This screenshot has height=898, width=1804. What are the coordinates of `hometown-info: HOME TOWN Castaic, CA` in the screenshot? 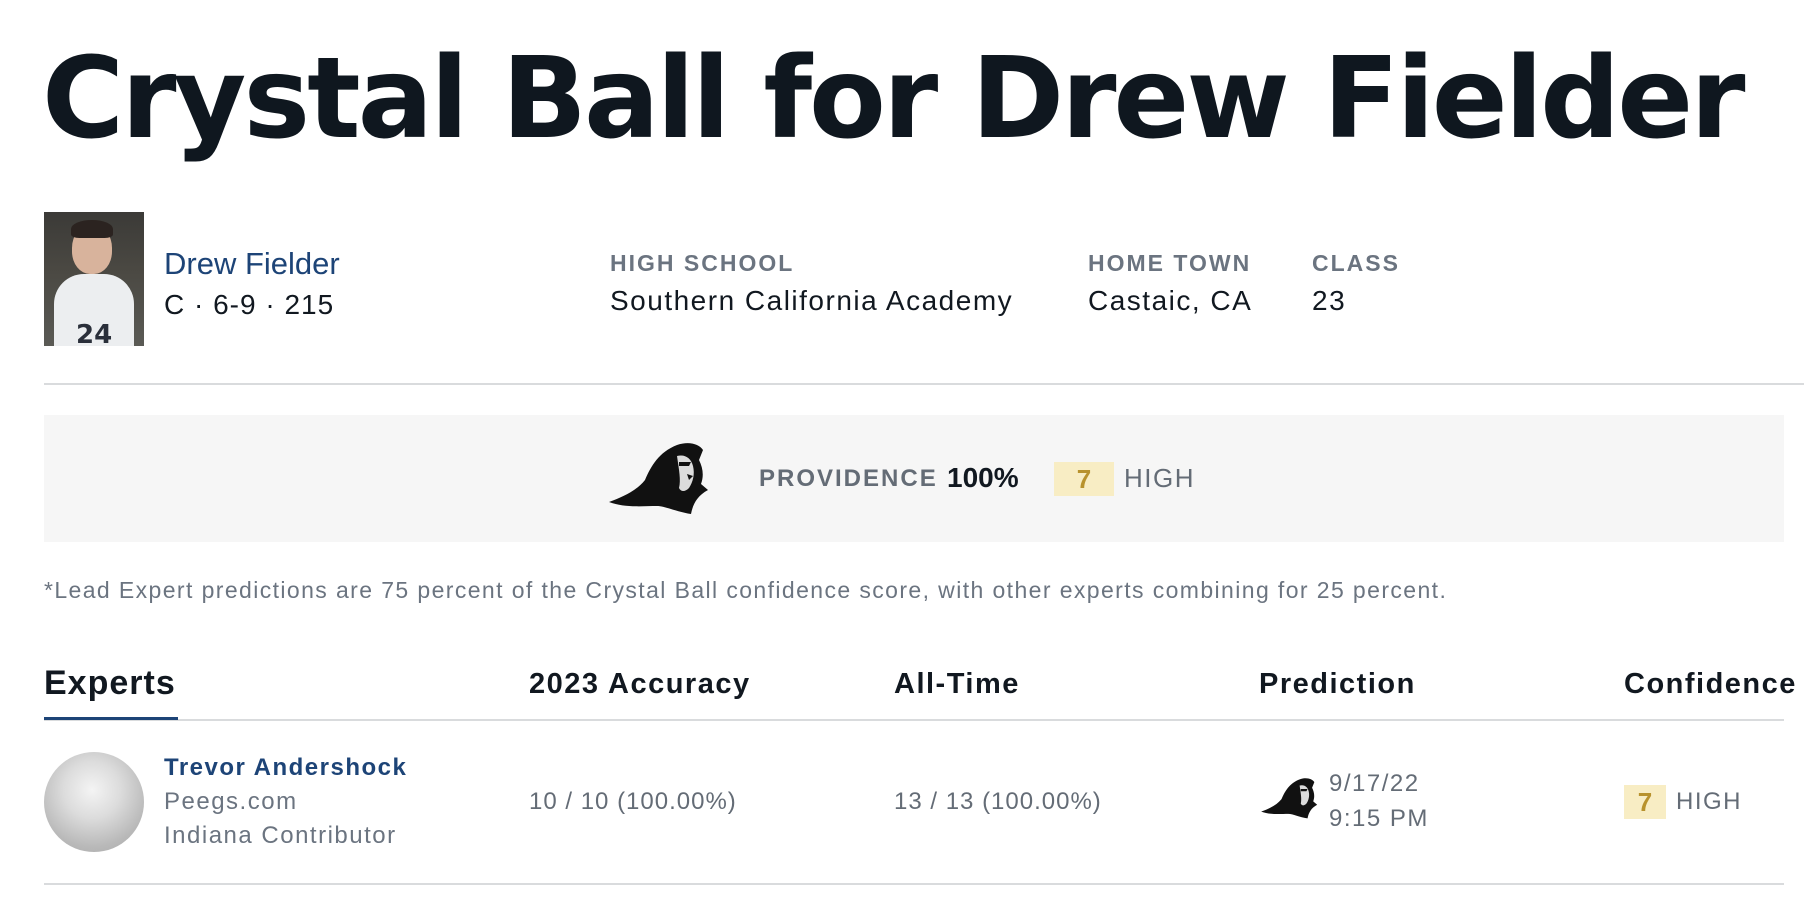 It's located at (1170, 283).